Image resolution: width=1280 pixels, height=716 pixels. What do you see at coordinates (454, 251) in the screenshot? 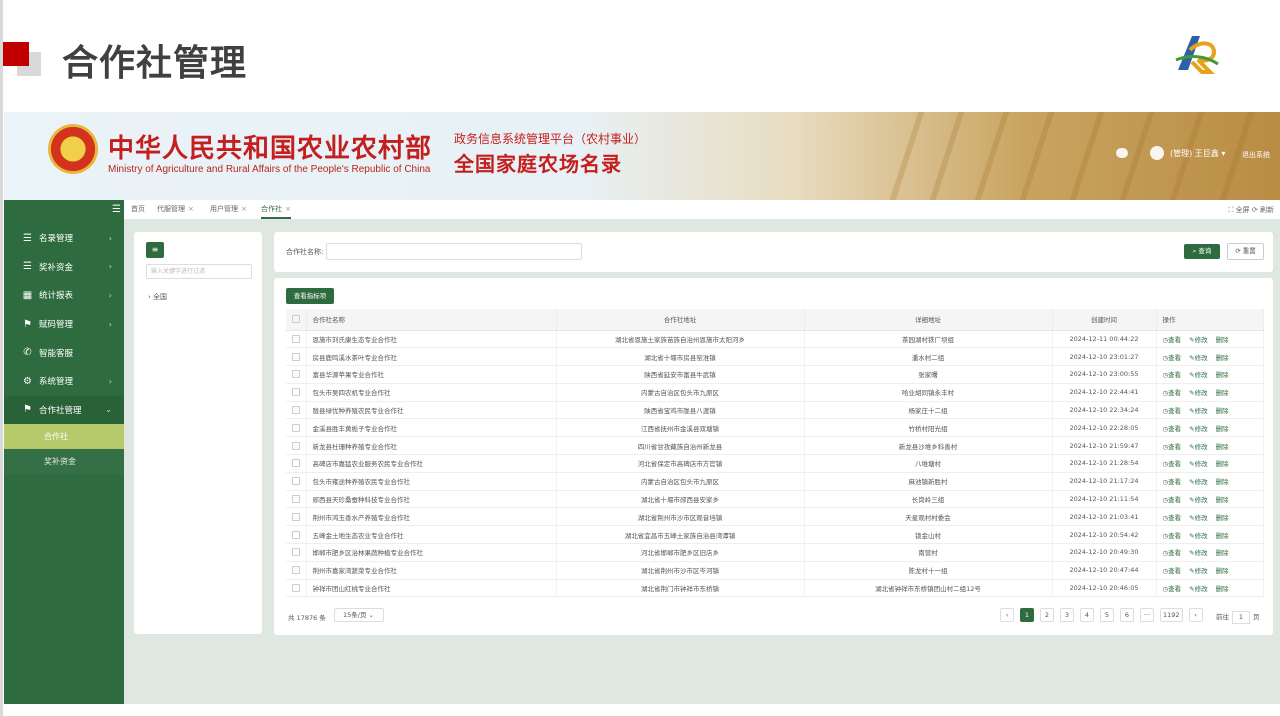
I see `search-input` at bounding box center [454, 251].